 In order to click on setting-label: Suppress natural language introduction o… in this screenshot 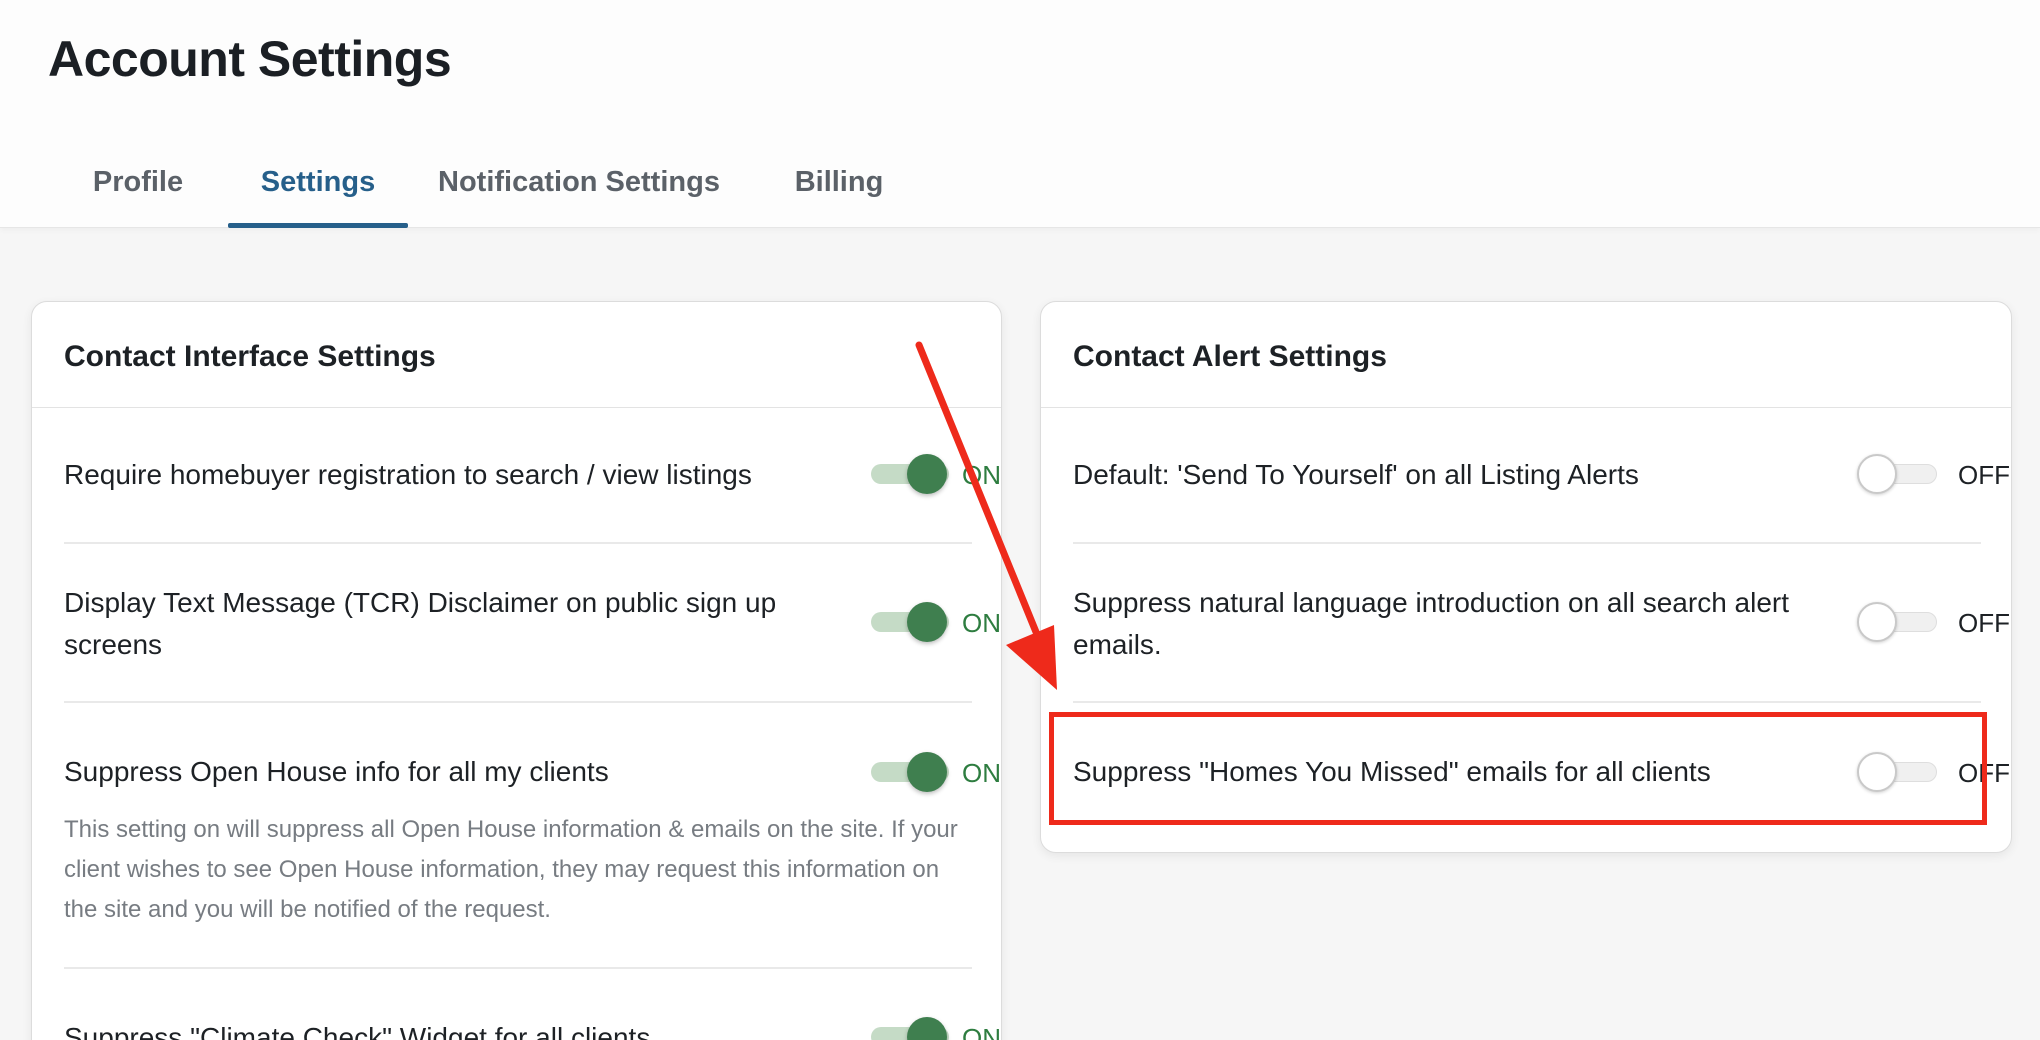, I will do `click(1431, 623)`.